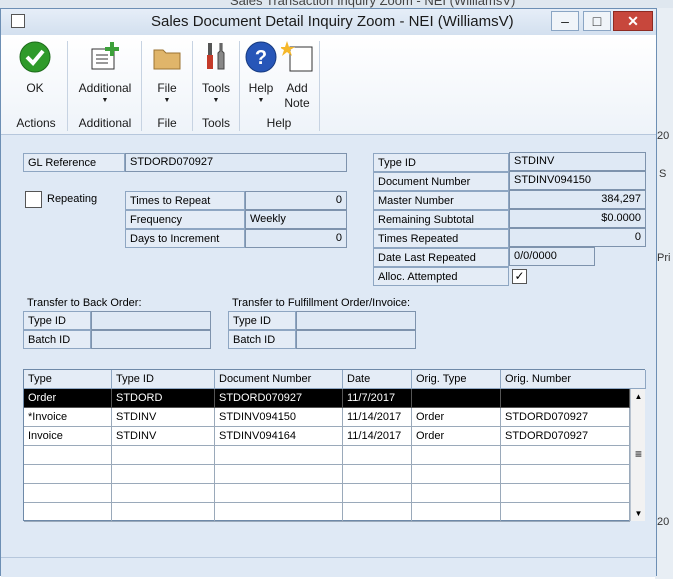 This screenshot has width=673, height=579. Describe the element at coordinates (577, 218) in the screenshot. I see `remaining-subtotal-field: $0.0000` at that location.